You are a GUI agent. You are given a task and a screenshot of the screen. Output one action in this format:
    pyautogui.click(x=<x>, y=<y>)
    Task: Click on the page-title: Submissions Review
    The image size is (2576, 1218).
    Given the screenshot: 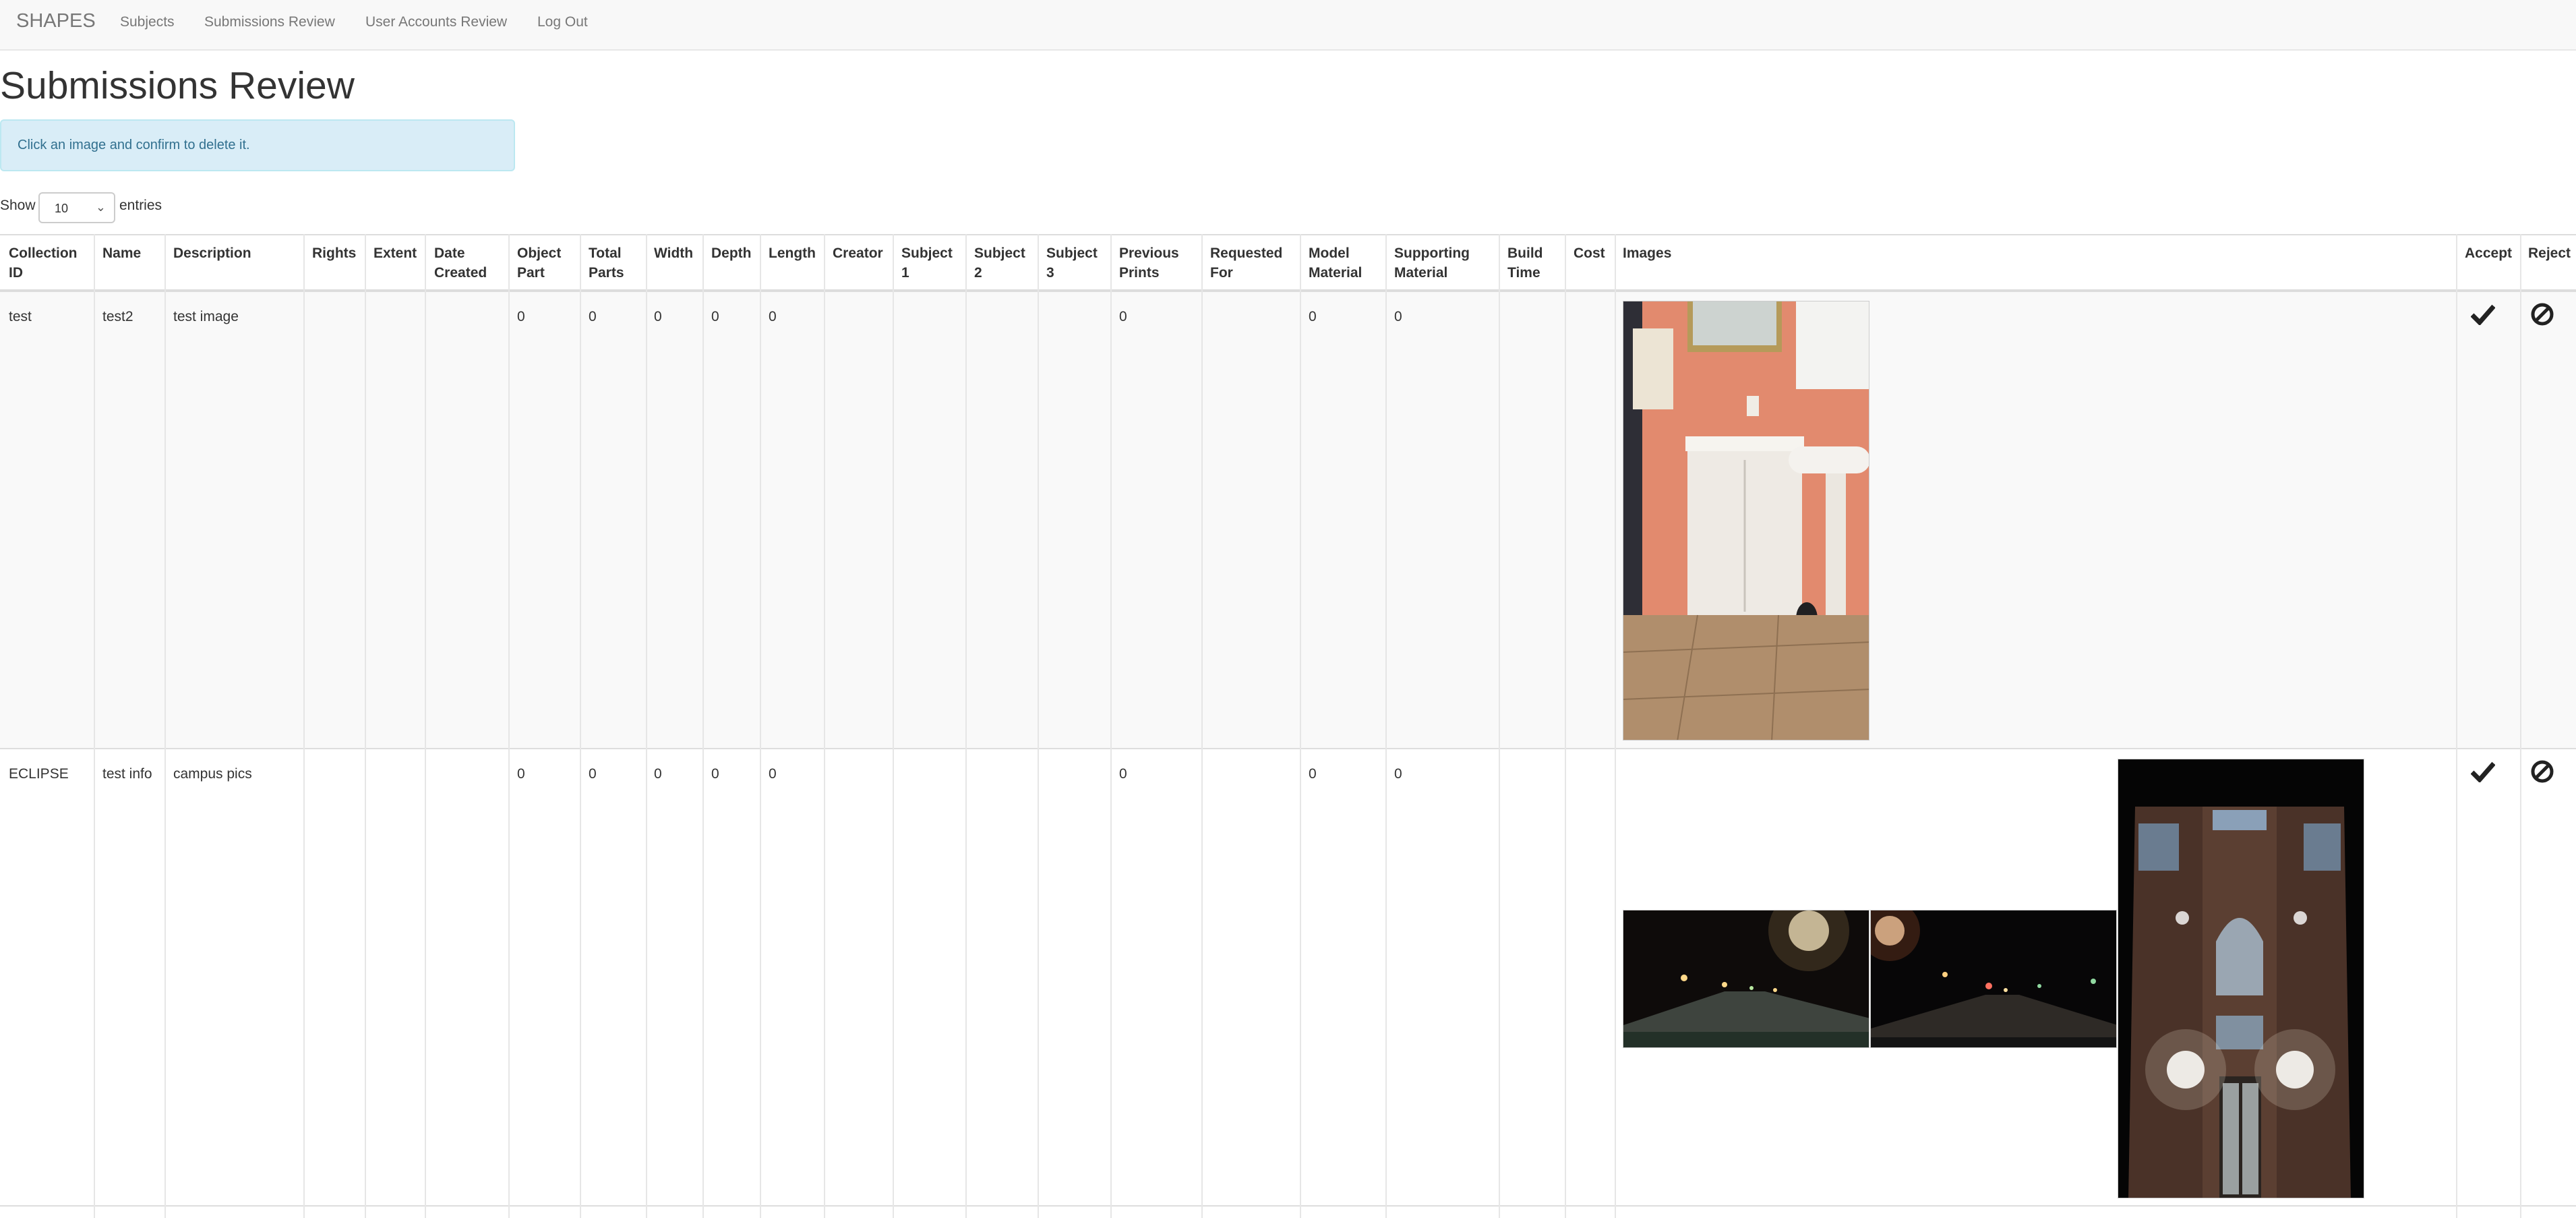 What is the action you would take?
    pyautogui.click(x=178, y=85)
    